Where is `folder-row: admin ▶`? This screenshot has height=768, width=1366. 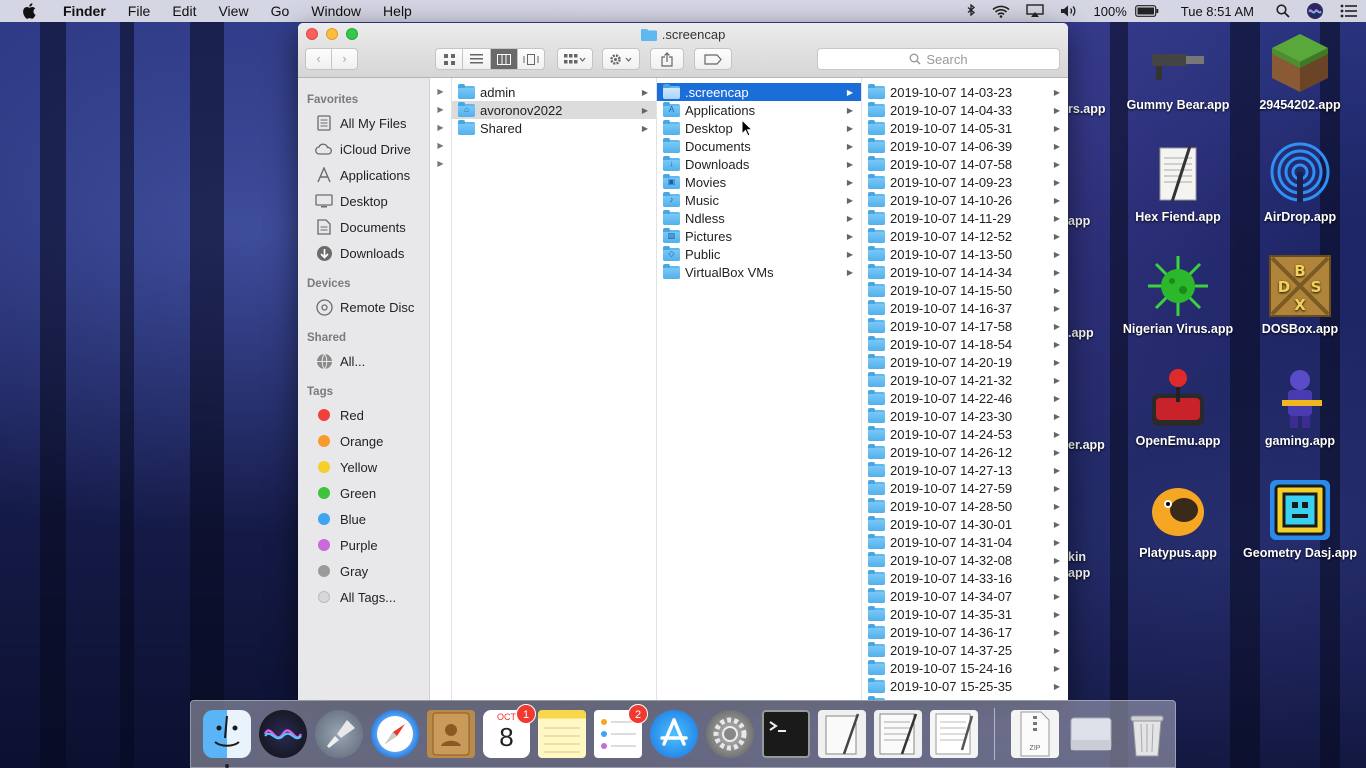
folder-row: admin ▶ is located at coordinates (554, 92).